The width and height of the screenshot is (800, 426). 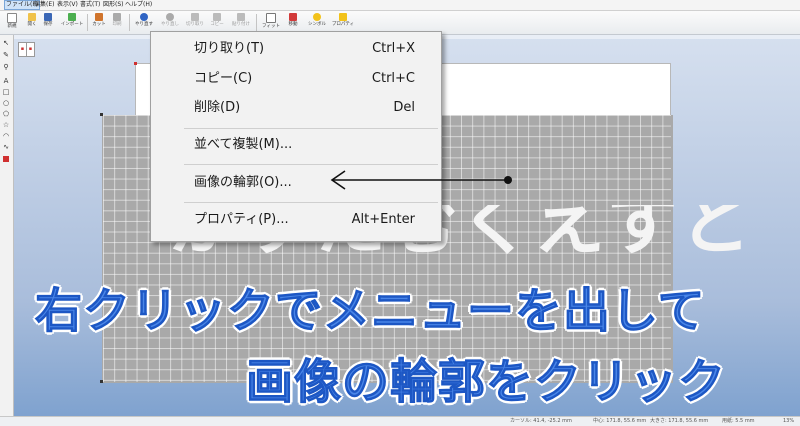 I want to click on copy-button: コピー, so click(x=217, y=22).